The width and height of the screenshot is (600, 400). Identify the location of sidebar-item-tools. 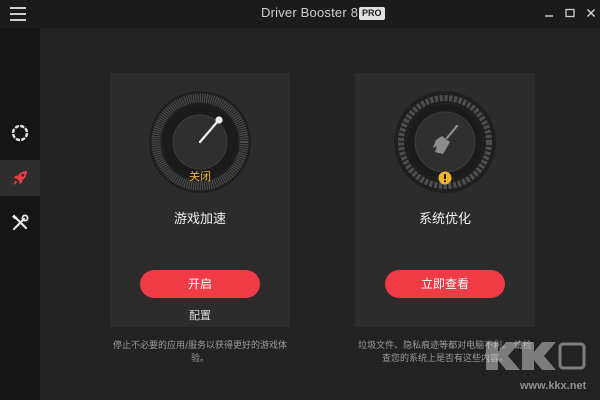
(20, 223).